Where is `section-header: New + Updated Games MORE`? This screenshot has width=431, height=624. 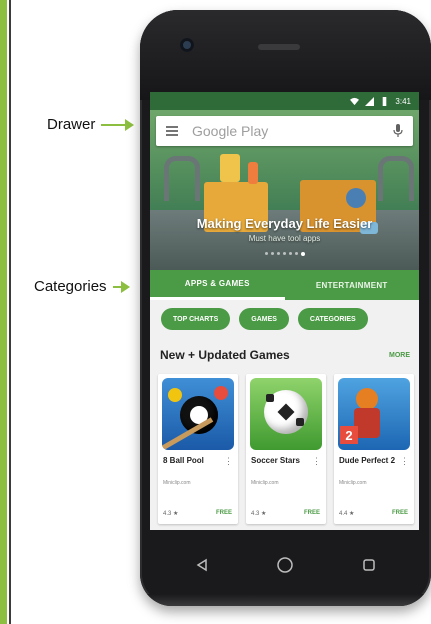
section-header: New + Updated Games MORE is located at coordinates (285, 355).